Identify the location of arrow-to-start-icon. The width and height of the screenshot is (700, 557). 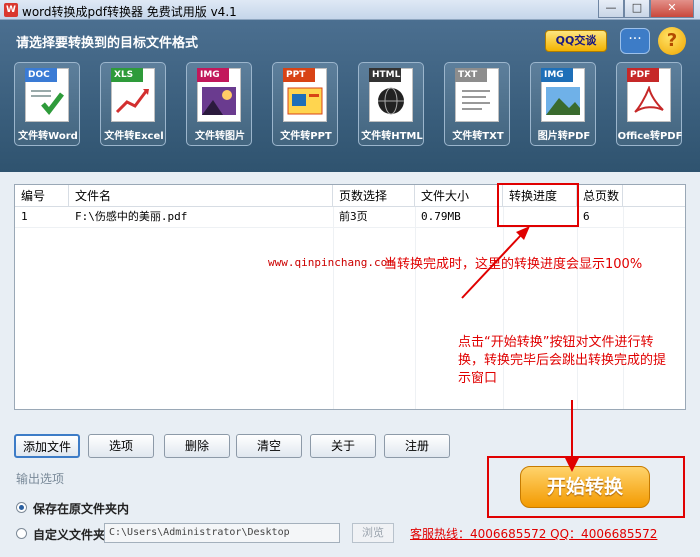
(572, 436).